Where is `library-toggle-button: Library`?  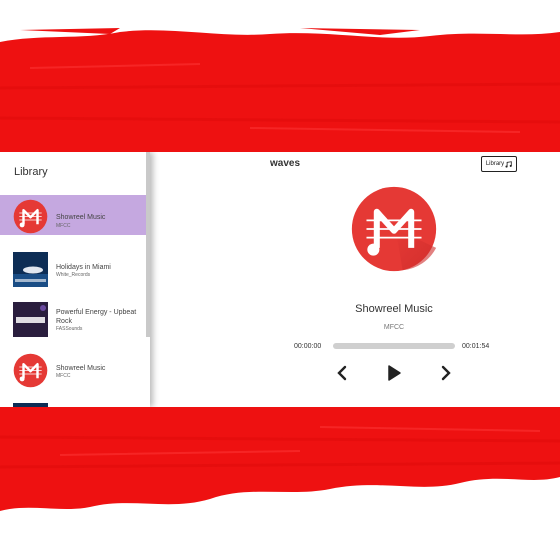
library-toggle-button: Library is located at coordinates (499, 164).